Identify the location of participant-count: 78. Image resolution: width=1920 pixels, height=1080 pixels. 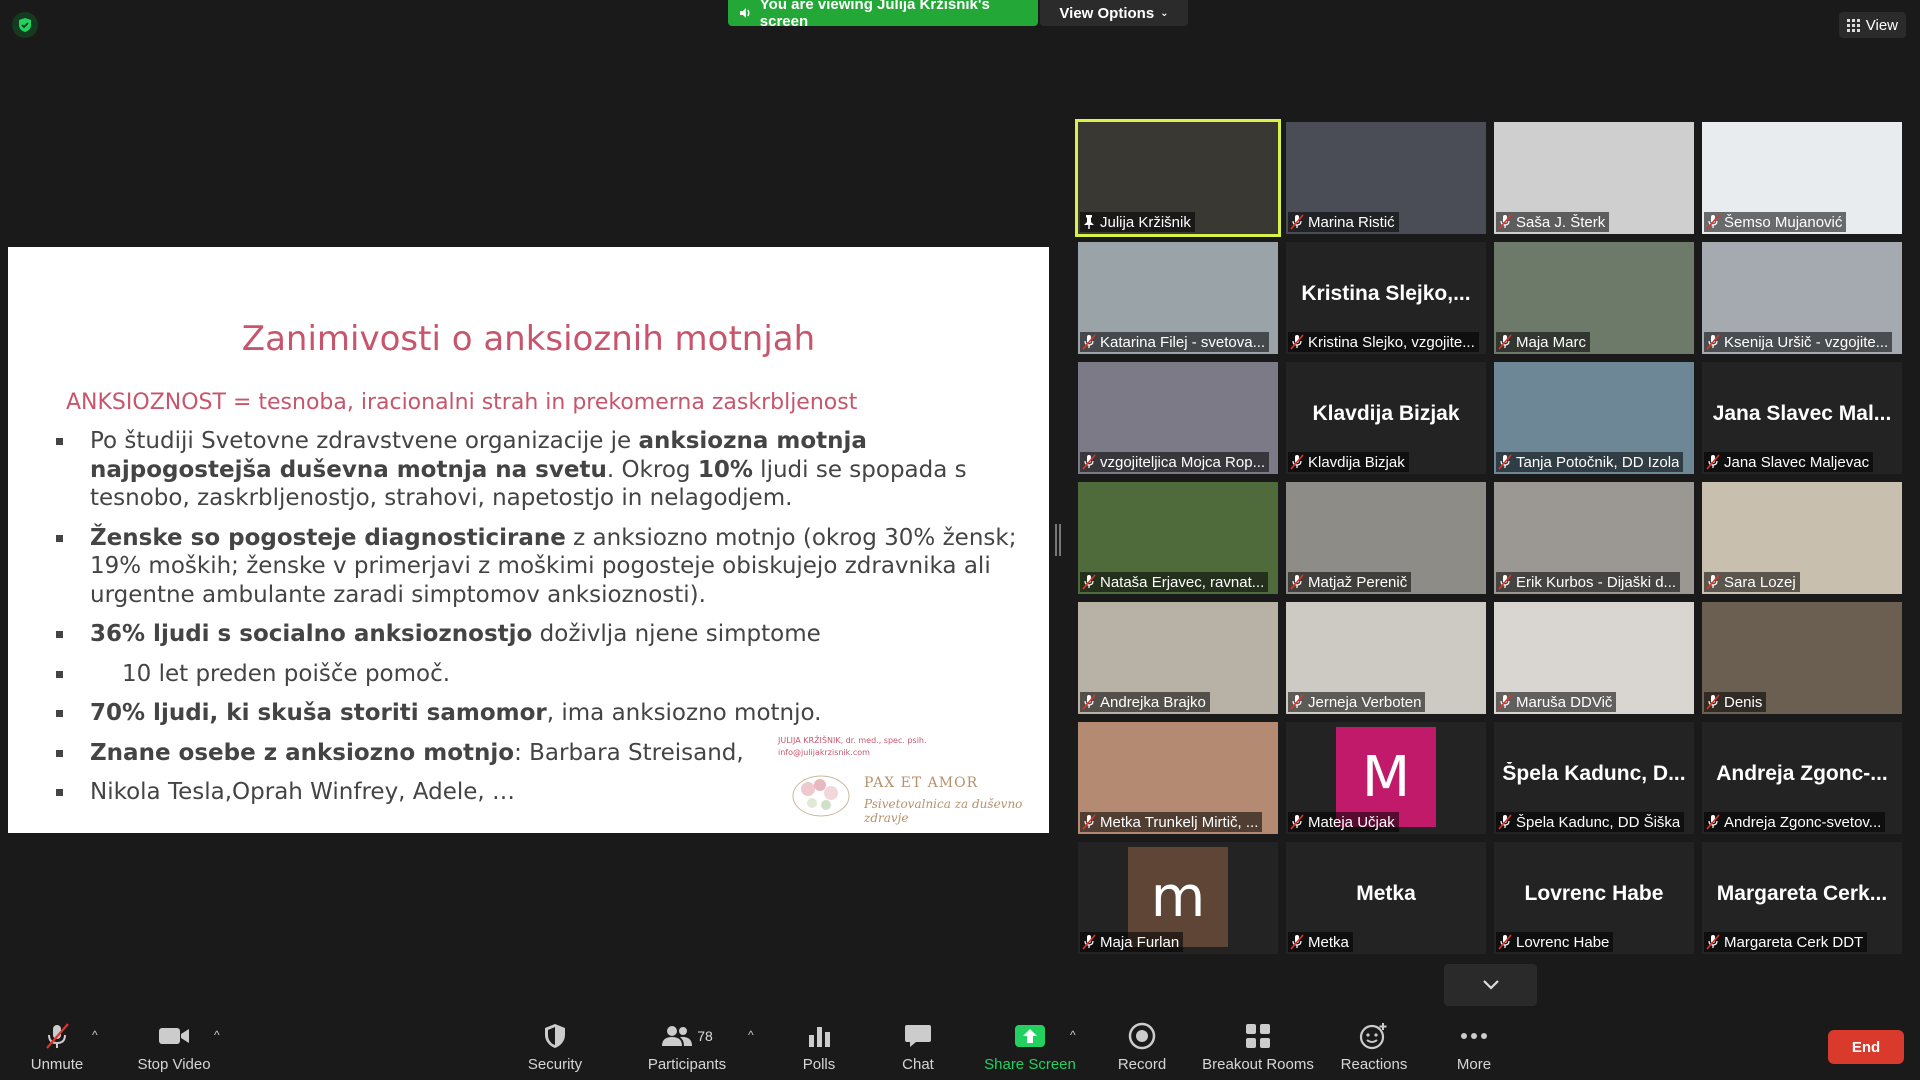
(705, 1036).